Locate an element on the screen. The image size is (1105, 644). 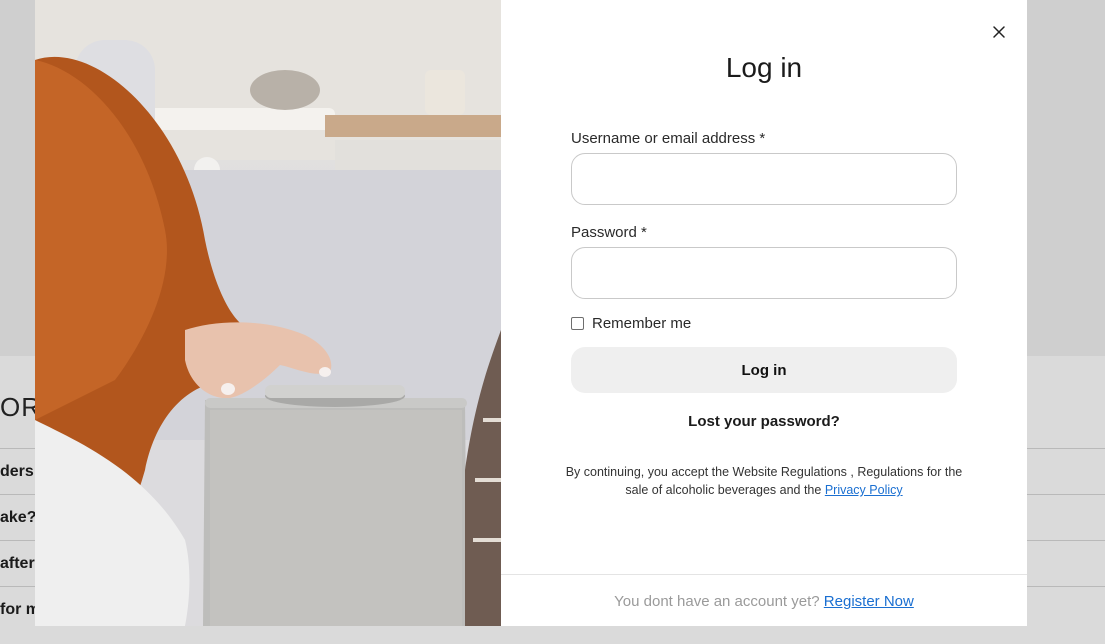
password-label: Password * is located at coordinates (609, 232).